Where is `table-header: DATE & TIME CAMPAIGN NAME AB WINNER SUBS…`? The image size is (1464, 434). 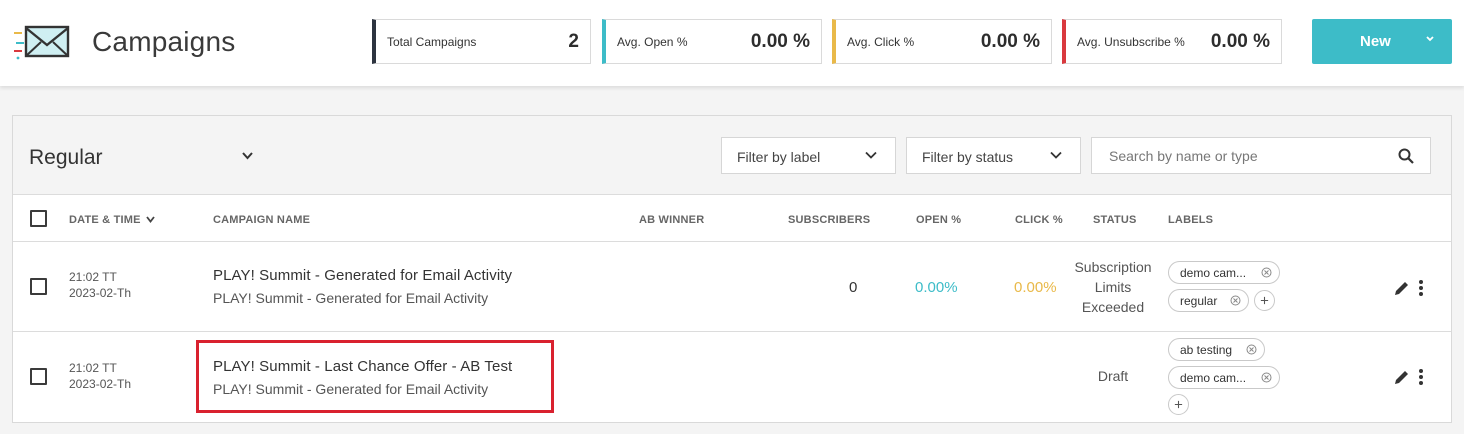 table-header: DATE & TIME CAMPAIGN NAME AB WINNER SUBS… is located at coordinates (732, 219).